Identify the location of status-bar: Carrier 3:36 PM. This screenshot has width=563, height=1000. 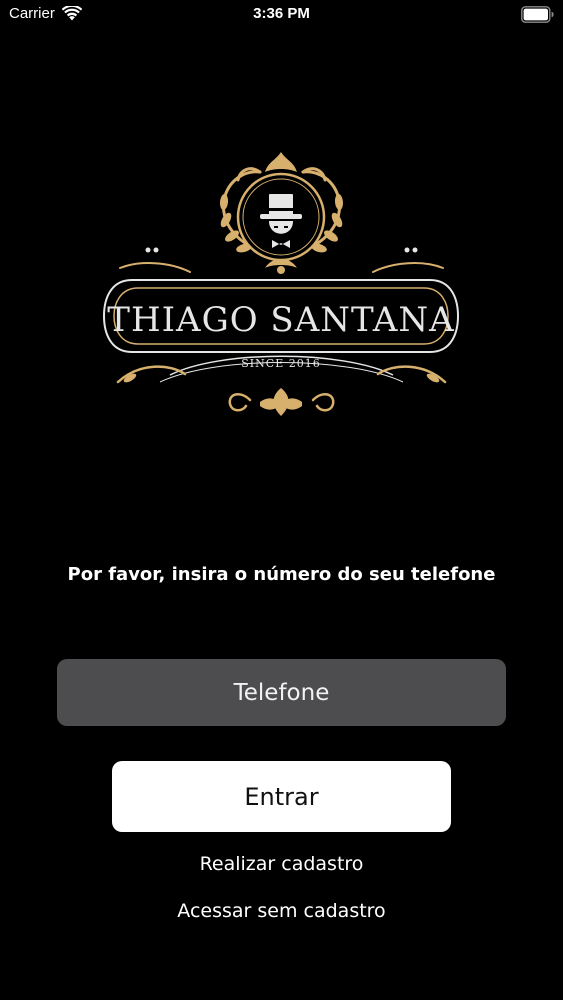
(281, 15).